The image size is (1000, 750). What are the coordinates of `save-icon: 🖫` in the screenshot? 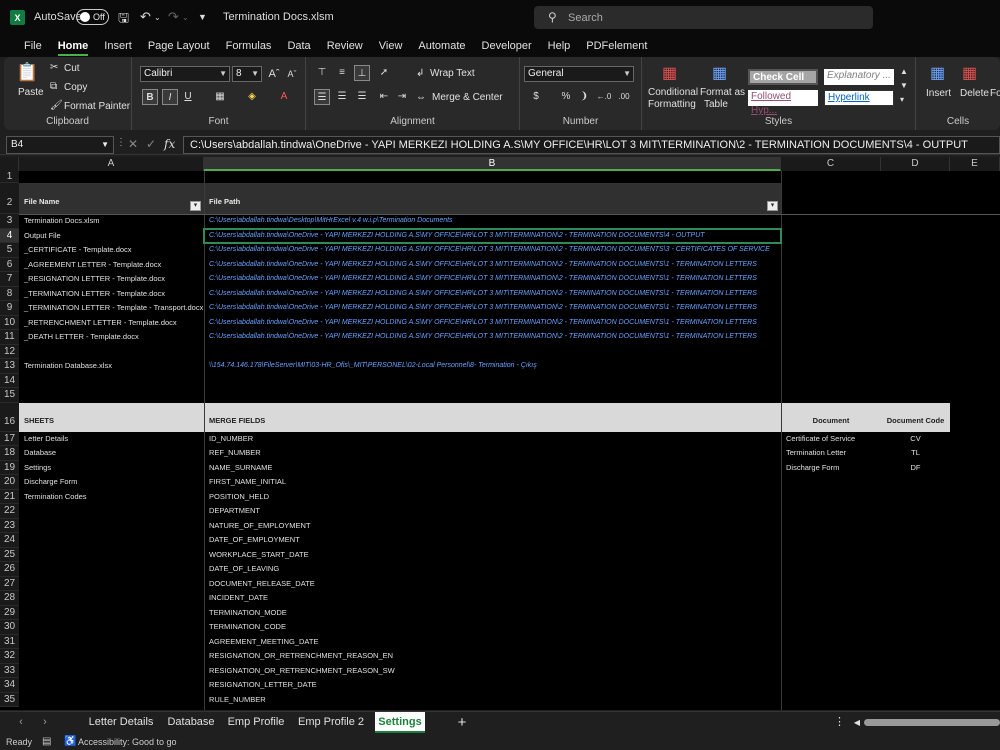 It's located at (123, 20).